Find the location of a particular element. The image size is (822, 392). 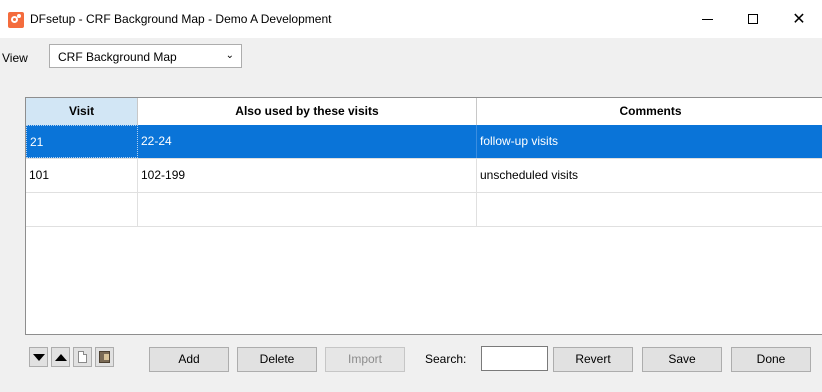

column-header-comments: Comments is located at coordinates (649, 111).